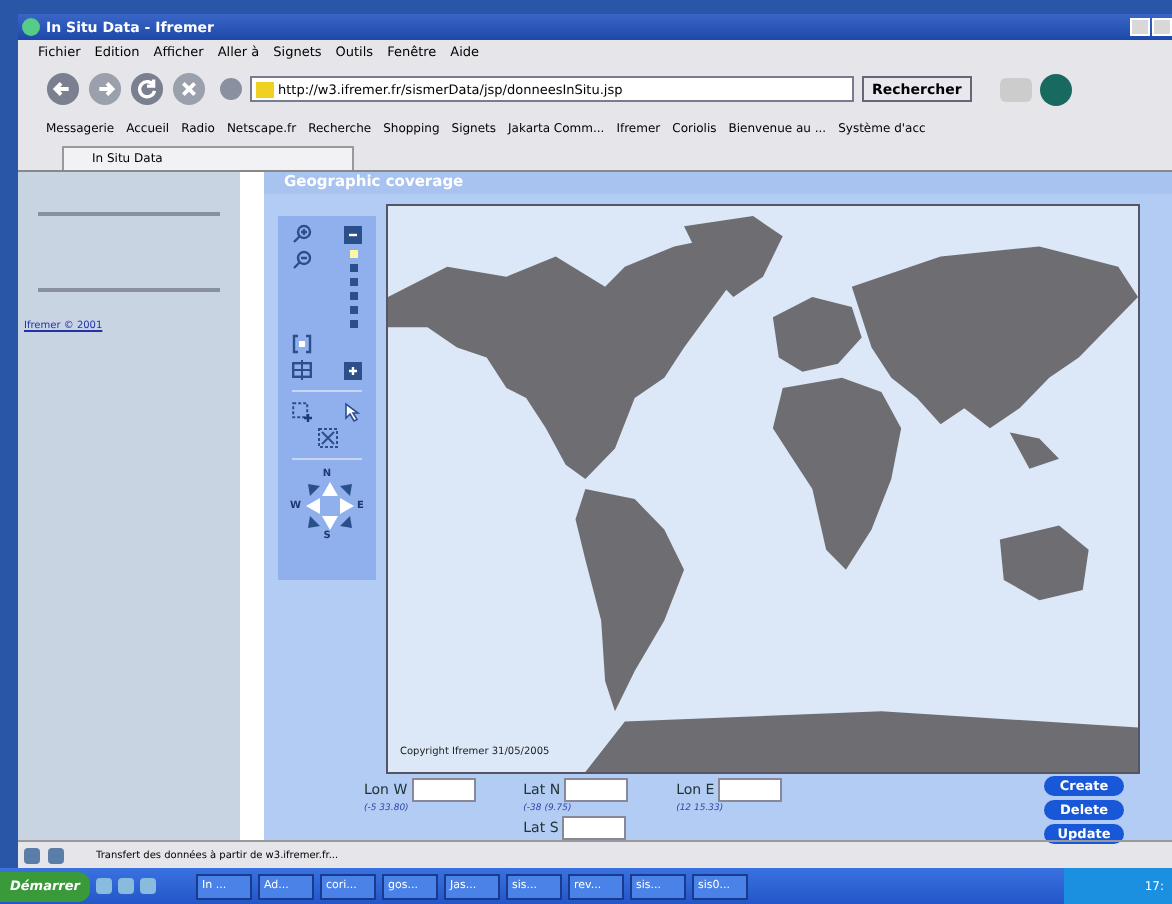 The height and width of the screenshot is (904, 1172). I want to click on frame-icon, so click(302, 370).